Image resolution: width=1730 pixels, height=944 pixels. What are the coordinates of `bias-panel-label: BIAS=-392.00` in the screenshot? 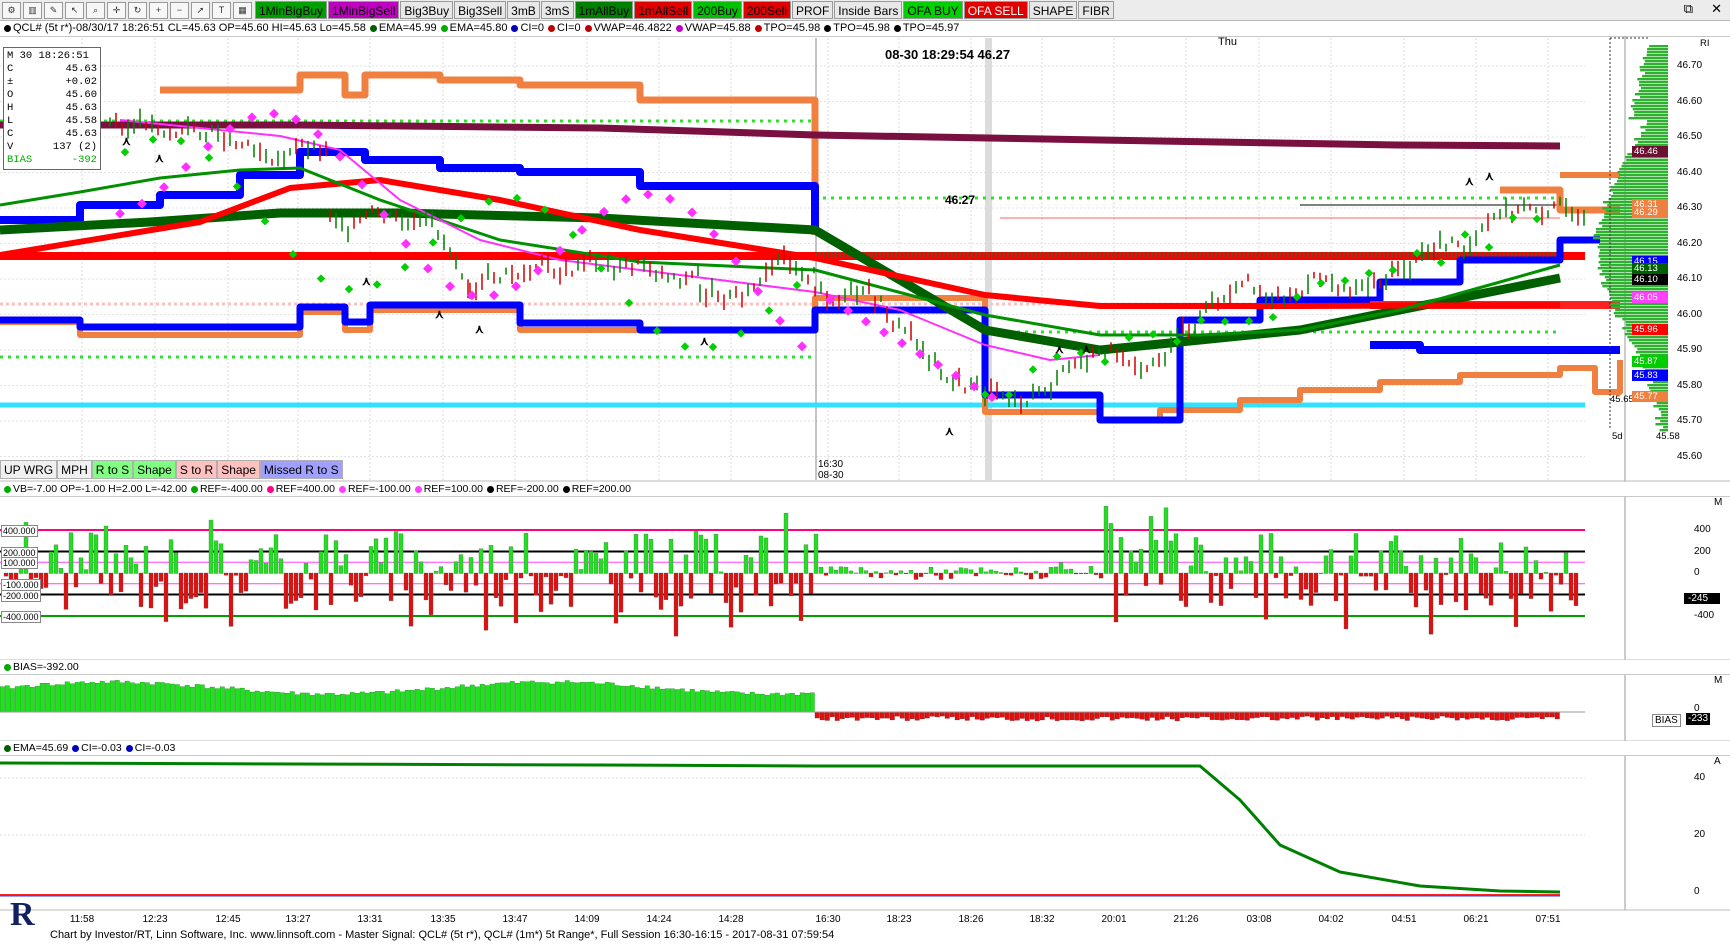 It's located at (865, 667).